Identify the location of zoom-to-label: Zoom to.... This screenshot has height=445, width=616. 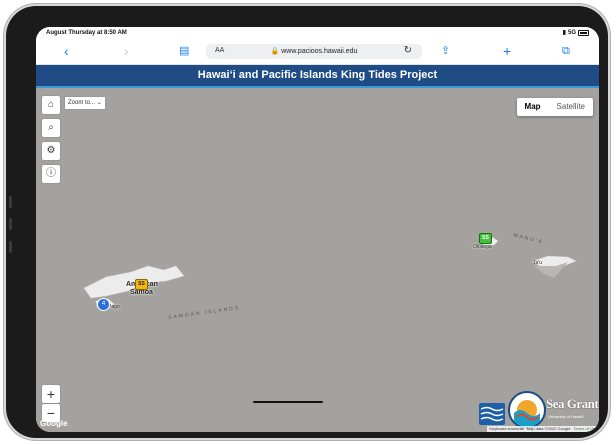
(82, 103).